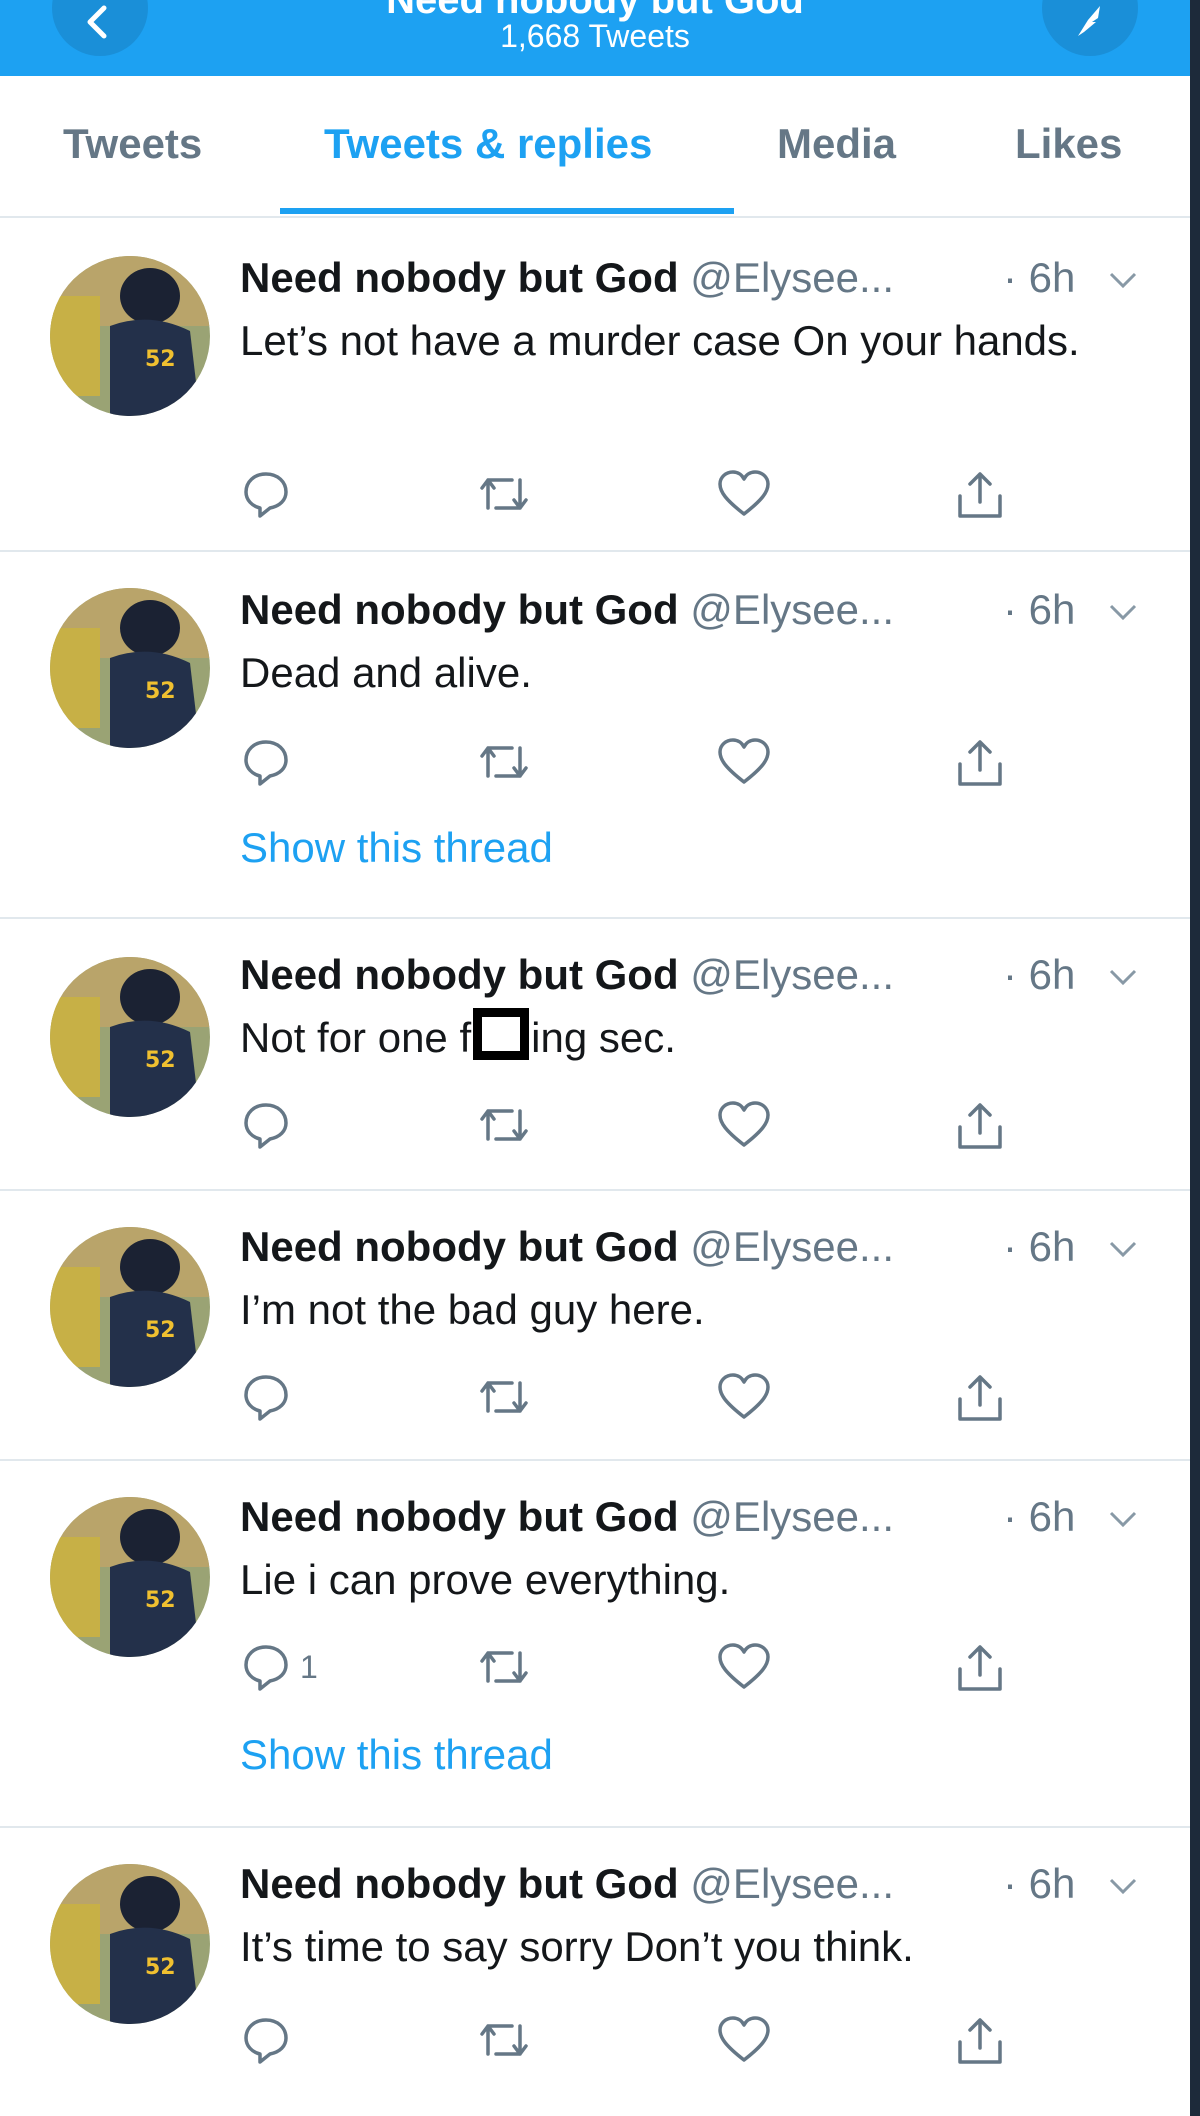 Image resolution: width=1200 pixels, height=2116 pixels. I want to click on screen-edge, so click(1195, 1058).